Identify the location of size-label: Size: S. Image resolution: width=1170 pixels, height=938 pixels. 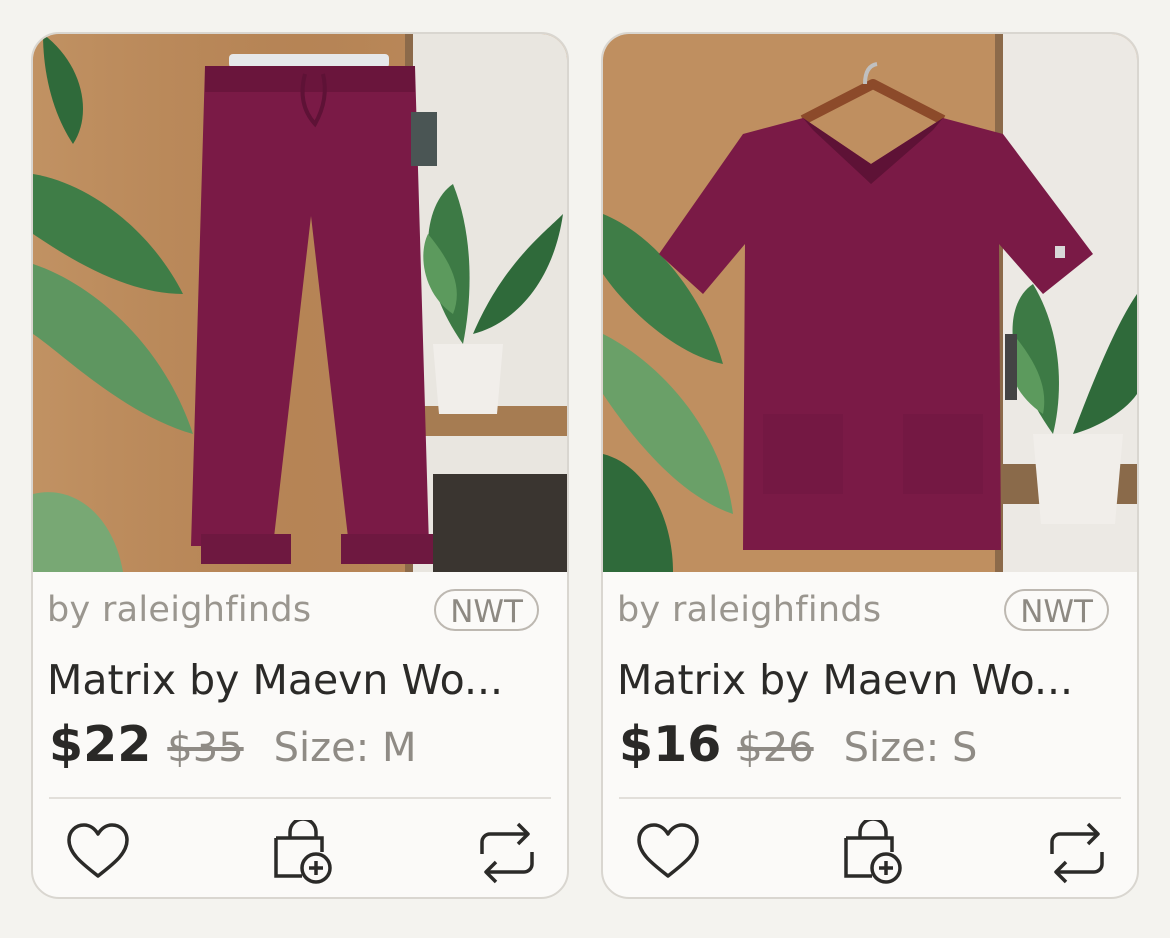
(910, 748).